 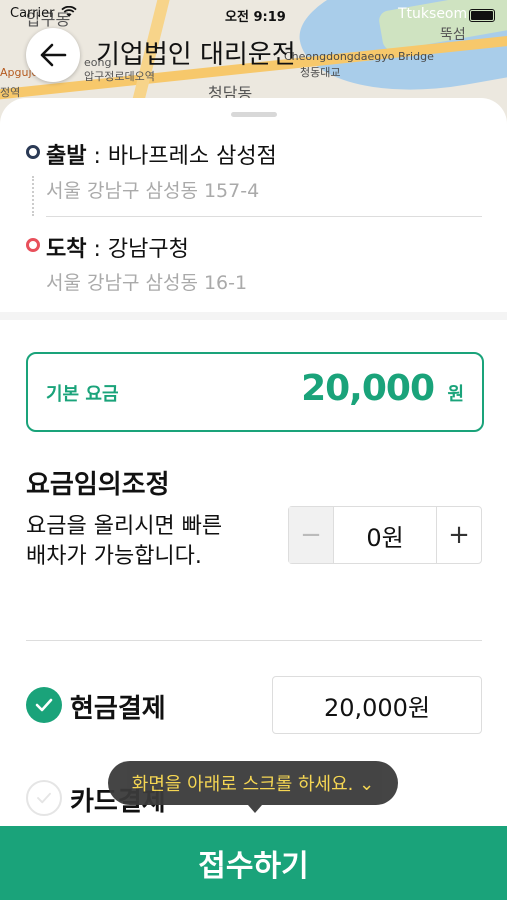 What do you see at coordinates (68, 11) in the screenshot?
I see `wifi-icon` at bounding box center [68, 11].